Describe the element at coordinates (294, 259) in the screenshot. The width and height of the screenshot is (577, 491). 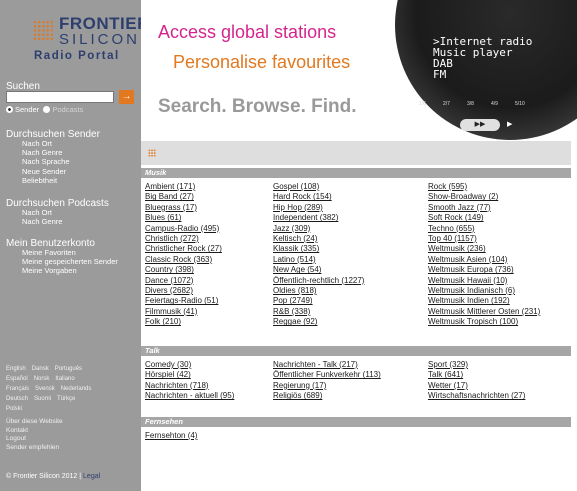
I see `genre-link: Latino (514)` at that location.